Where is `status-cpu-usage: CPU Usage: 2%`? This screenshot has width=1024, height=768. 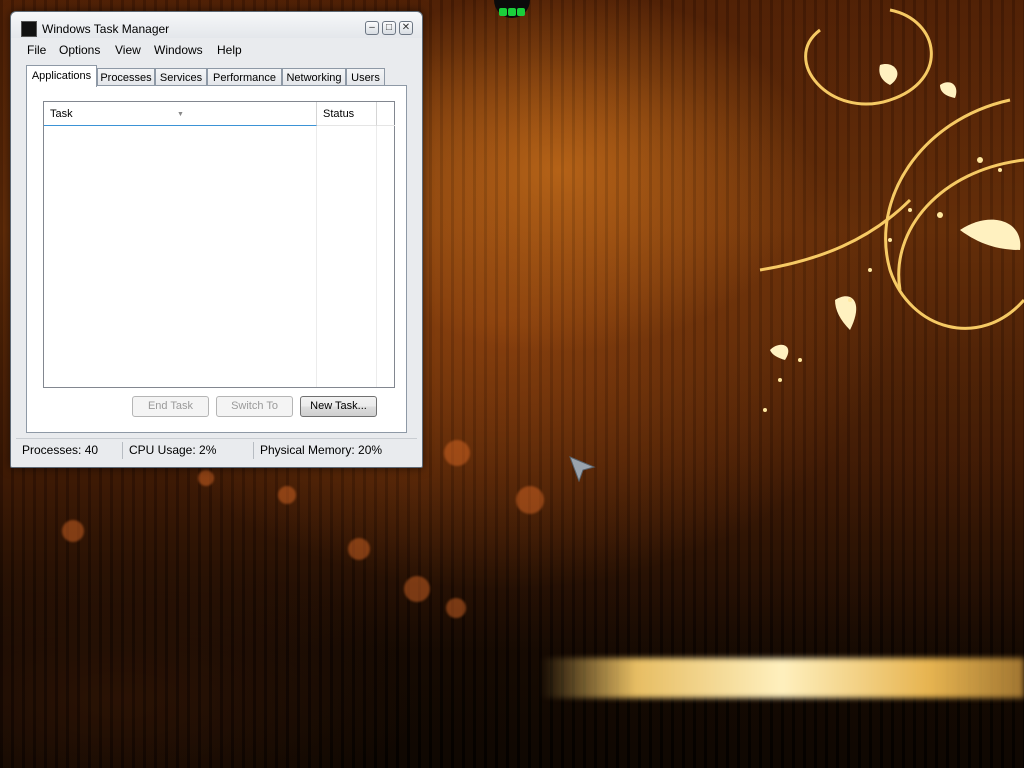
status-cpu-usage: CPU Usage: 2% is located at coordinates (173, 450).